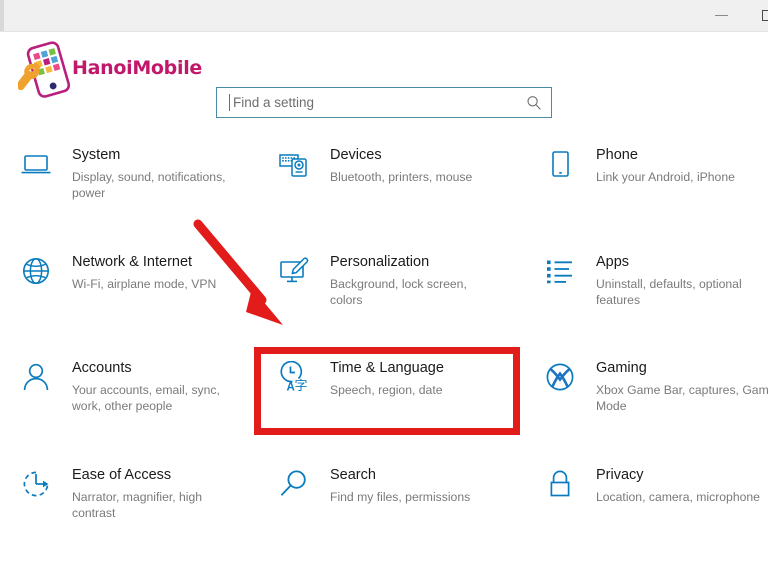 This screenshot has width=768, height=576. Describe the element at coordinates (46, 70) in the screenshot. I see `mobile-phone-wrench-logo-icon` at that location.